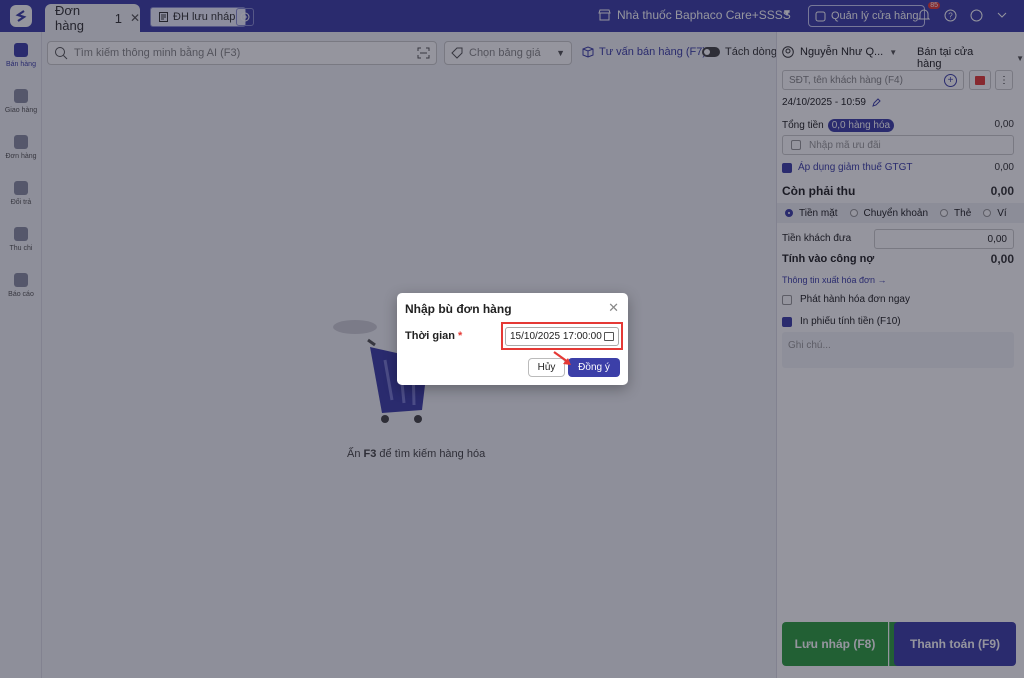  Describe the element at coordinates (613, 308) in the screenshot. I see `close-icon: ✕` at that location.